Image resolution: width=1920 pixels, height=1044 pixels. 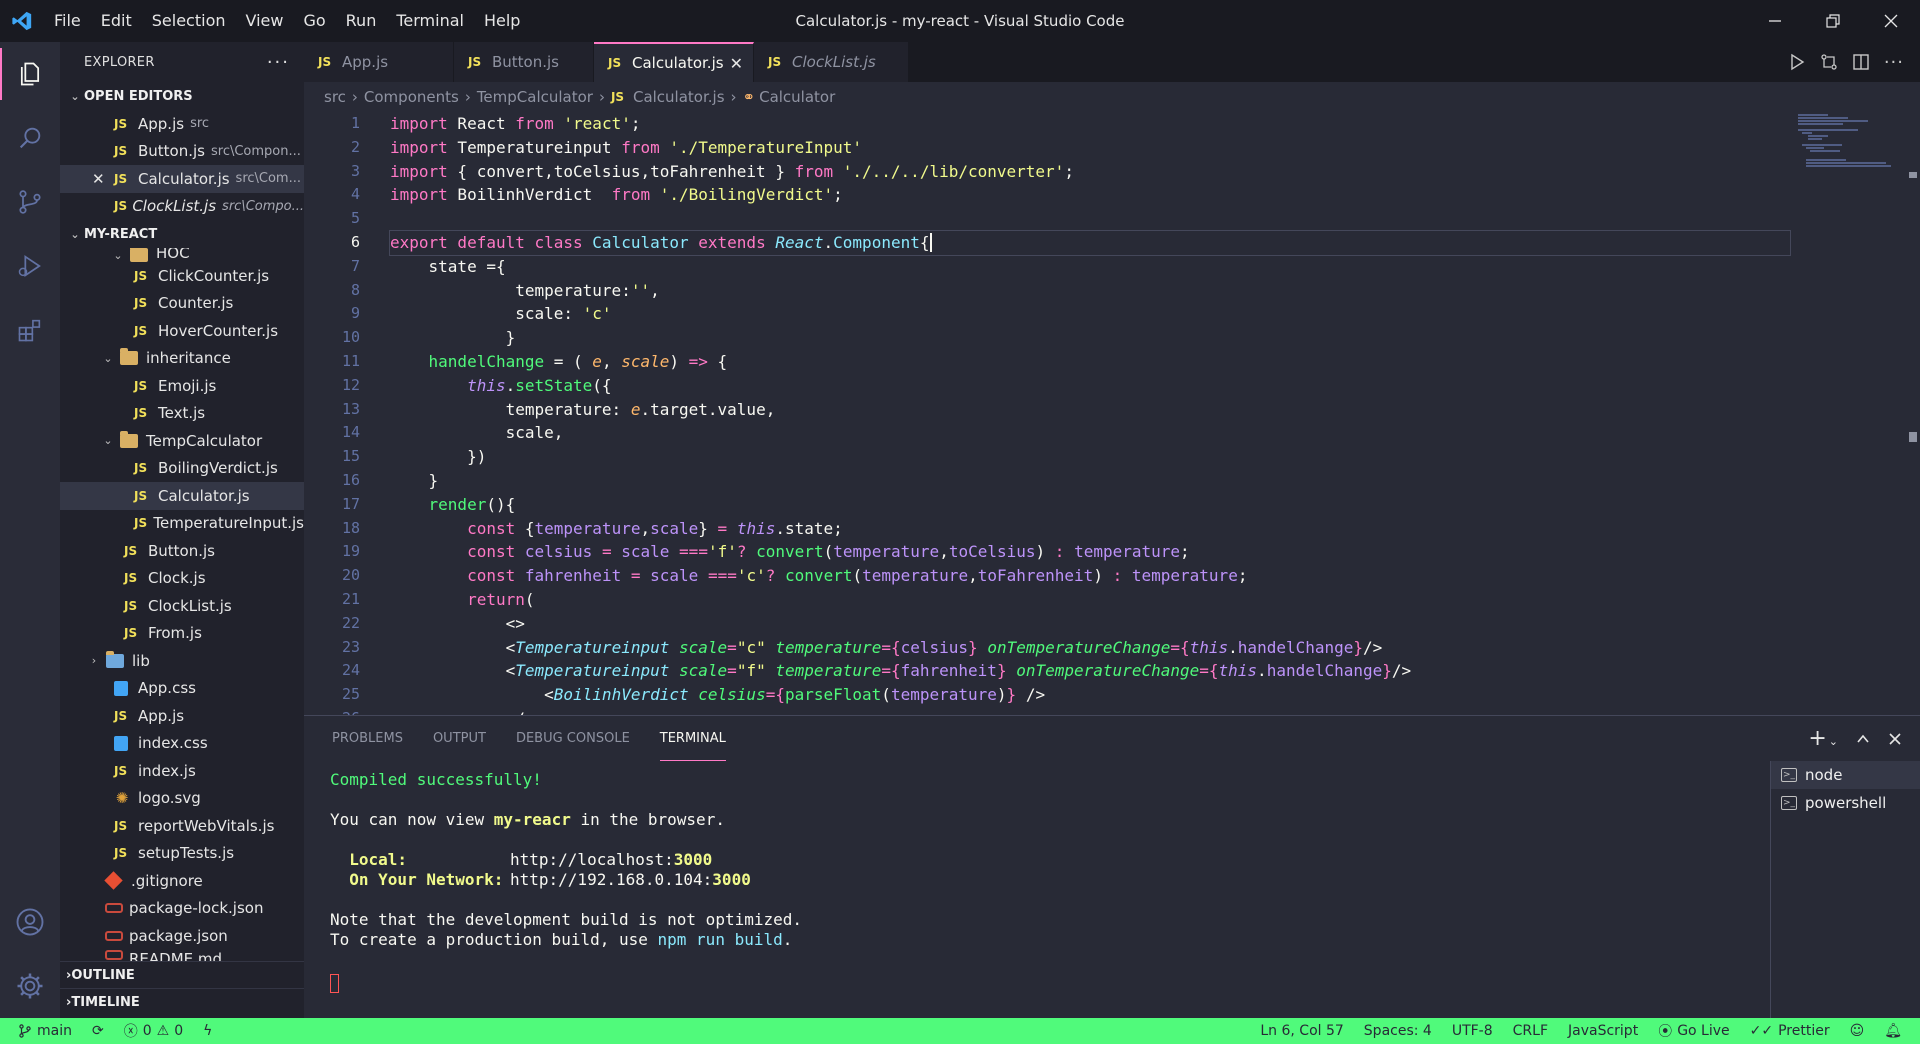 What do you see at coordinates (189, 21) in the screenshot?
I see `menu-selection: Selection` at bounding box center [189, 21].